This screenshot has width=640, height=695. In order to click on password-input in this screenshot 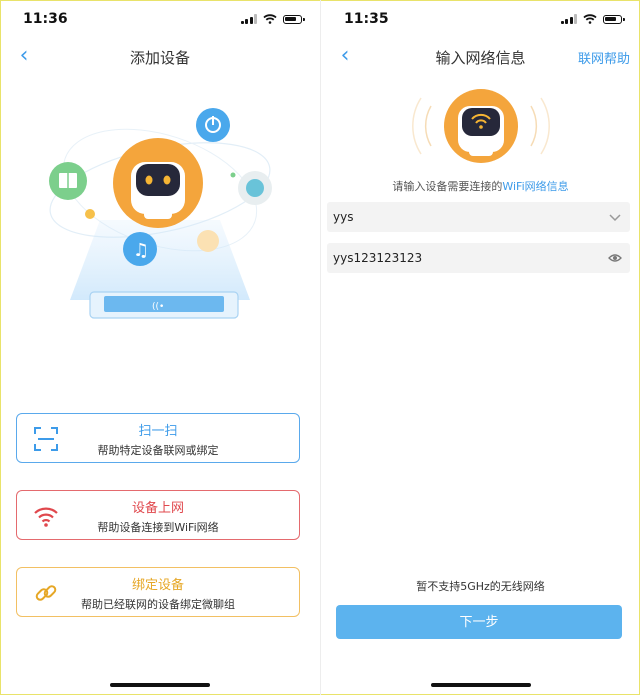, I will do `click(458, 258)`.